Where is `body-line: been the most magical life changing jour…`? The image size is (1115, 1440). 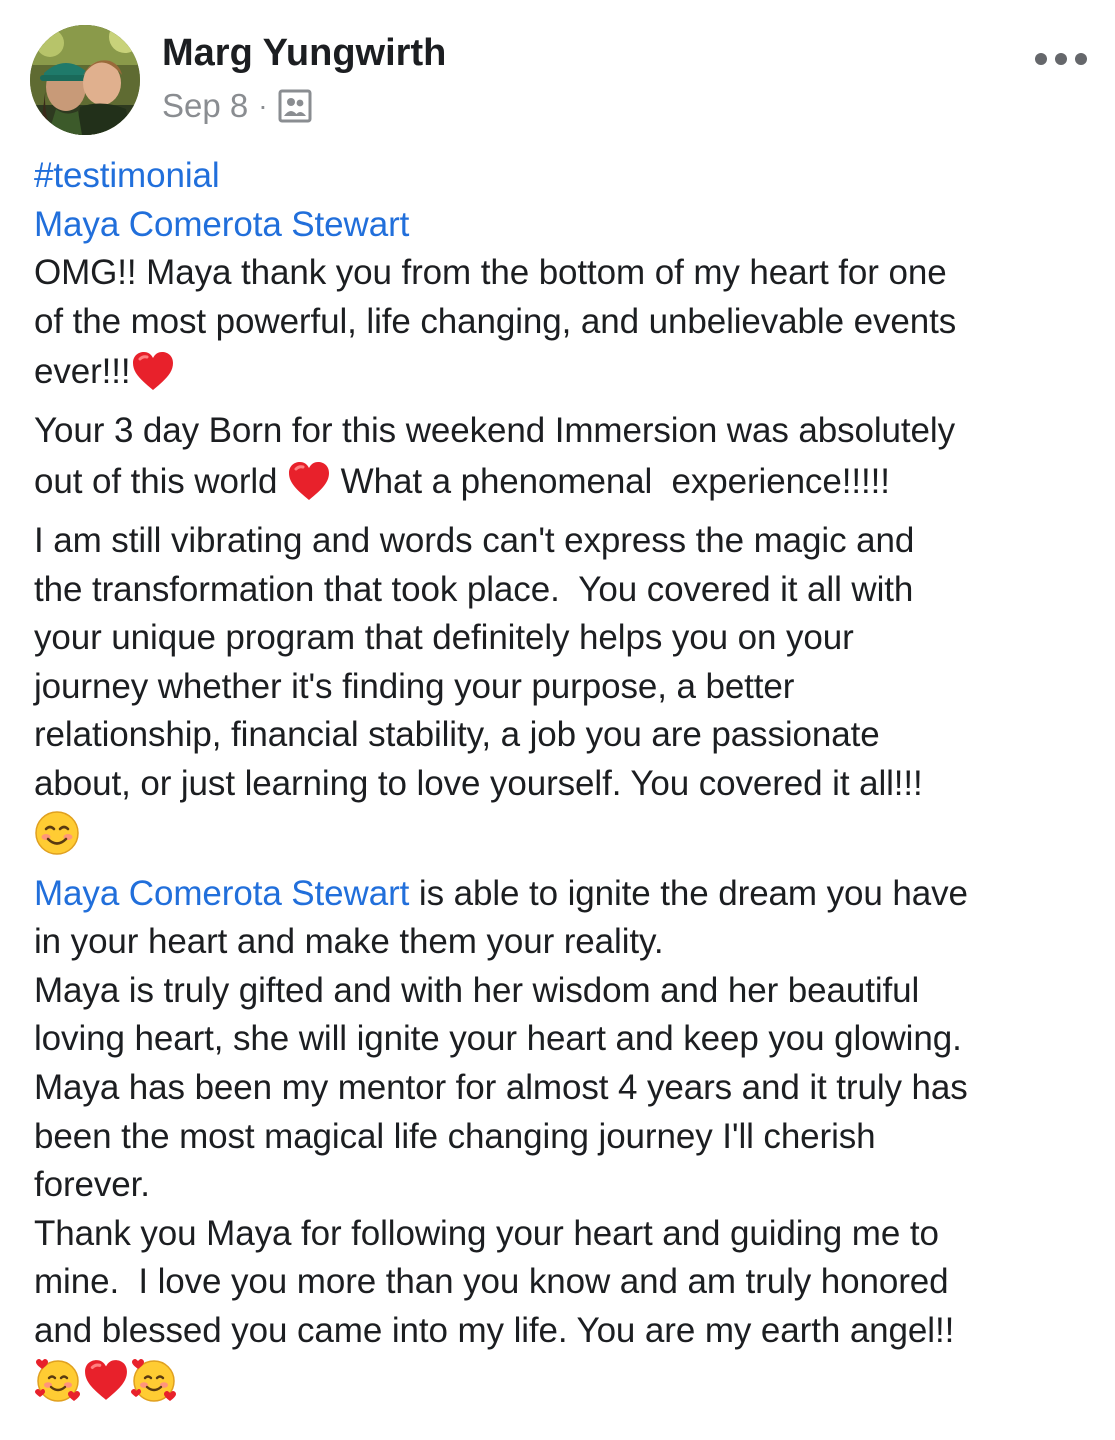 body-line: been the most magical life changing jour… is located at coordinates (455, 1136).